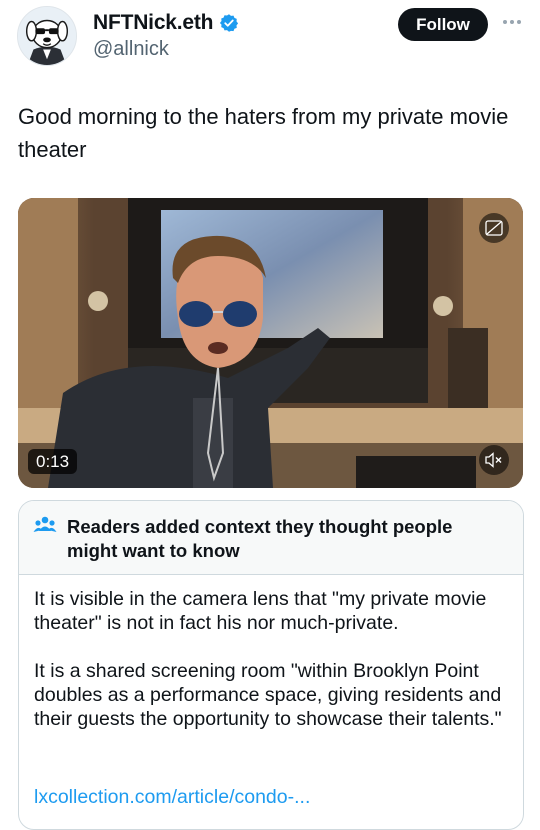 The image size is (540, 830). I want to click on verified-badge-icon, so click(229, 23).